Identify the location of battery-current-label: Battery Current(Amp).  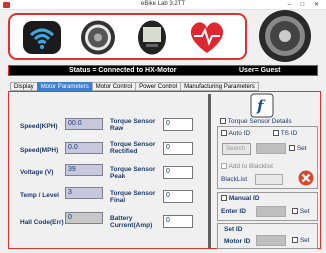
(131, 222).